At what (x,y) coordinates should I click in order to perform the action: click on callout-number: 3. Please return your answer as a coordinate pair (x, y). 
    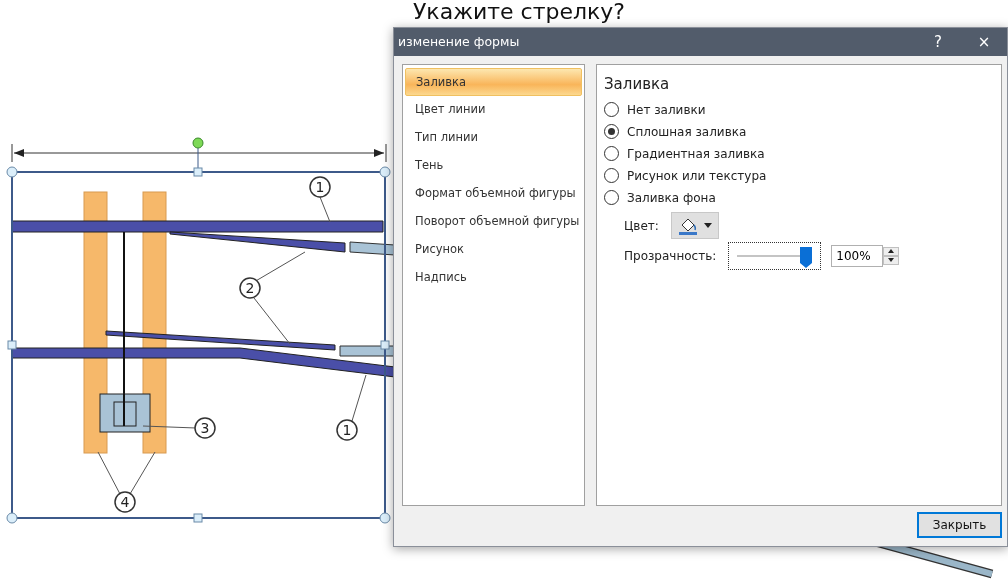
    Looking at the image, I should click on (205, 428).